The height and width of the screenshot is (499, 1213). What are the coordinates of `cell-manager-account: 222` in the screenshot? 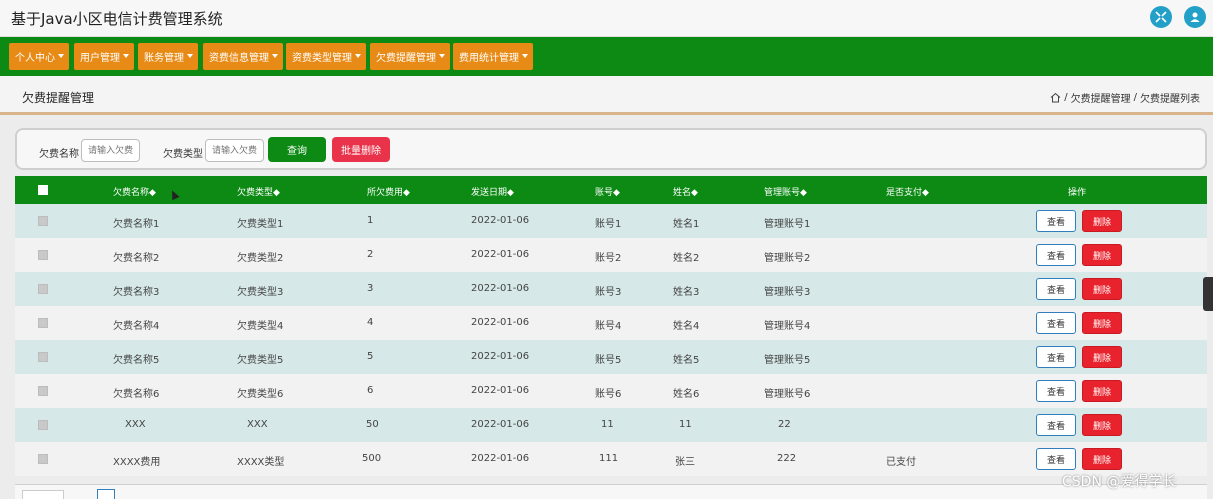 It's located at (787, 458).